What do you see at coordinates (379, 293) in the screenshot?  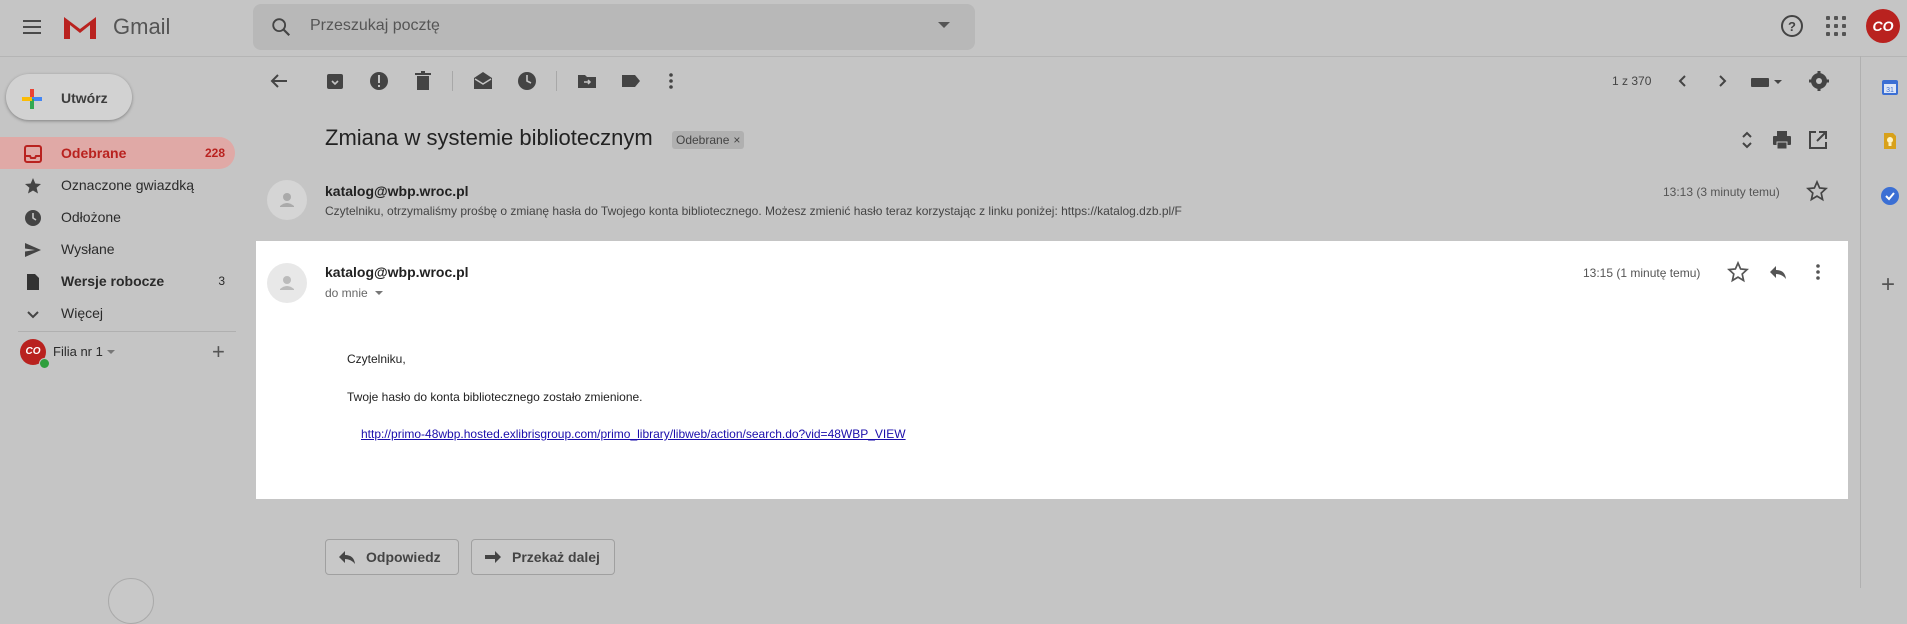 I see `show-details-icon` at bounding box center [379, 293].